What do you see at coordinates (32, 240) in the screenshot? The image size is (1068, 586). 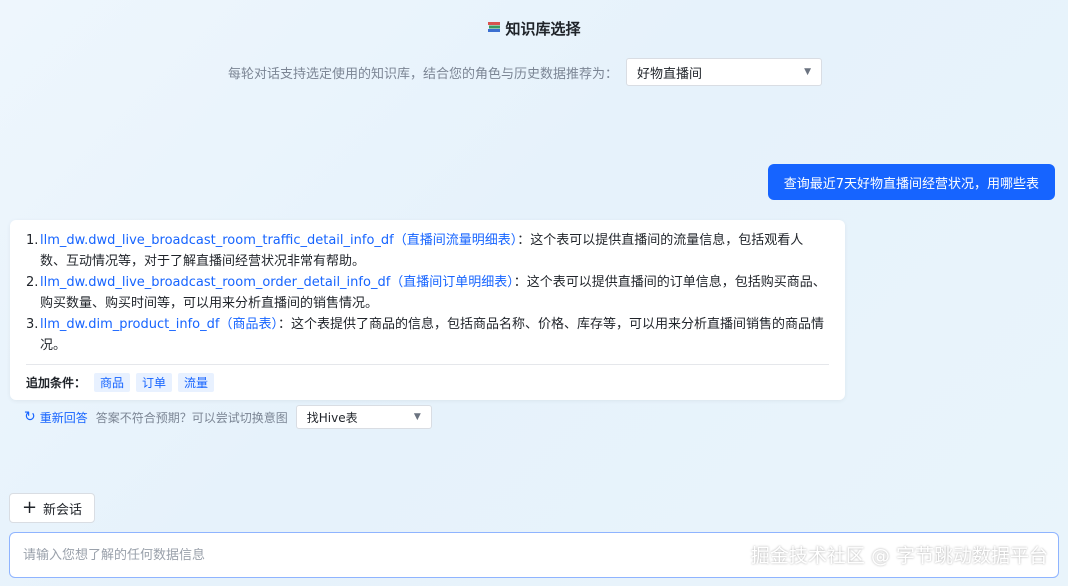 I see `list-item-number: 1.` at bounding box center [32, 240].